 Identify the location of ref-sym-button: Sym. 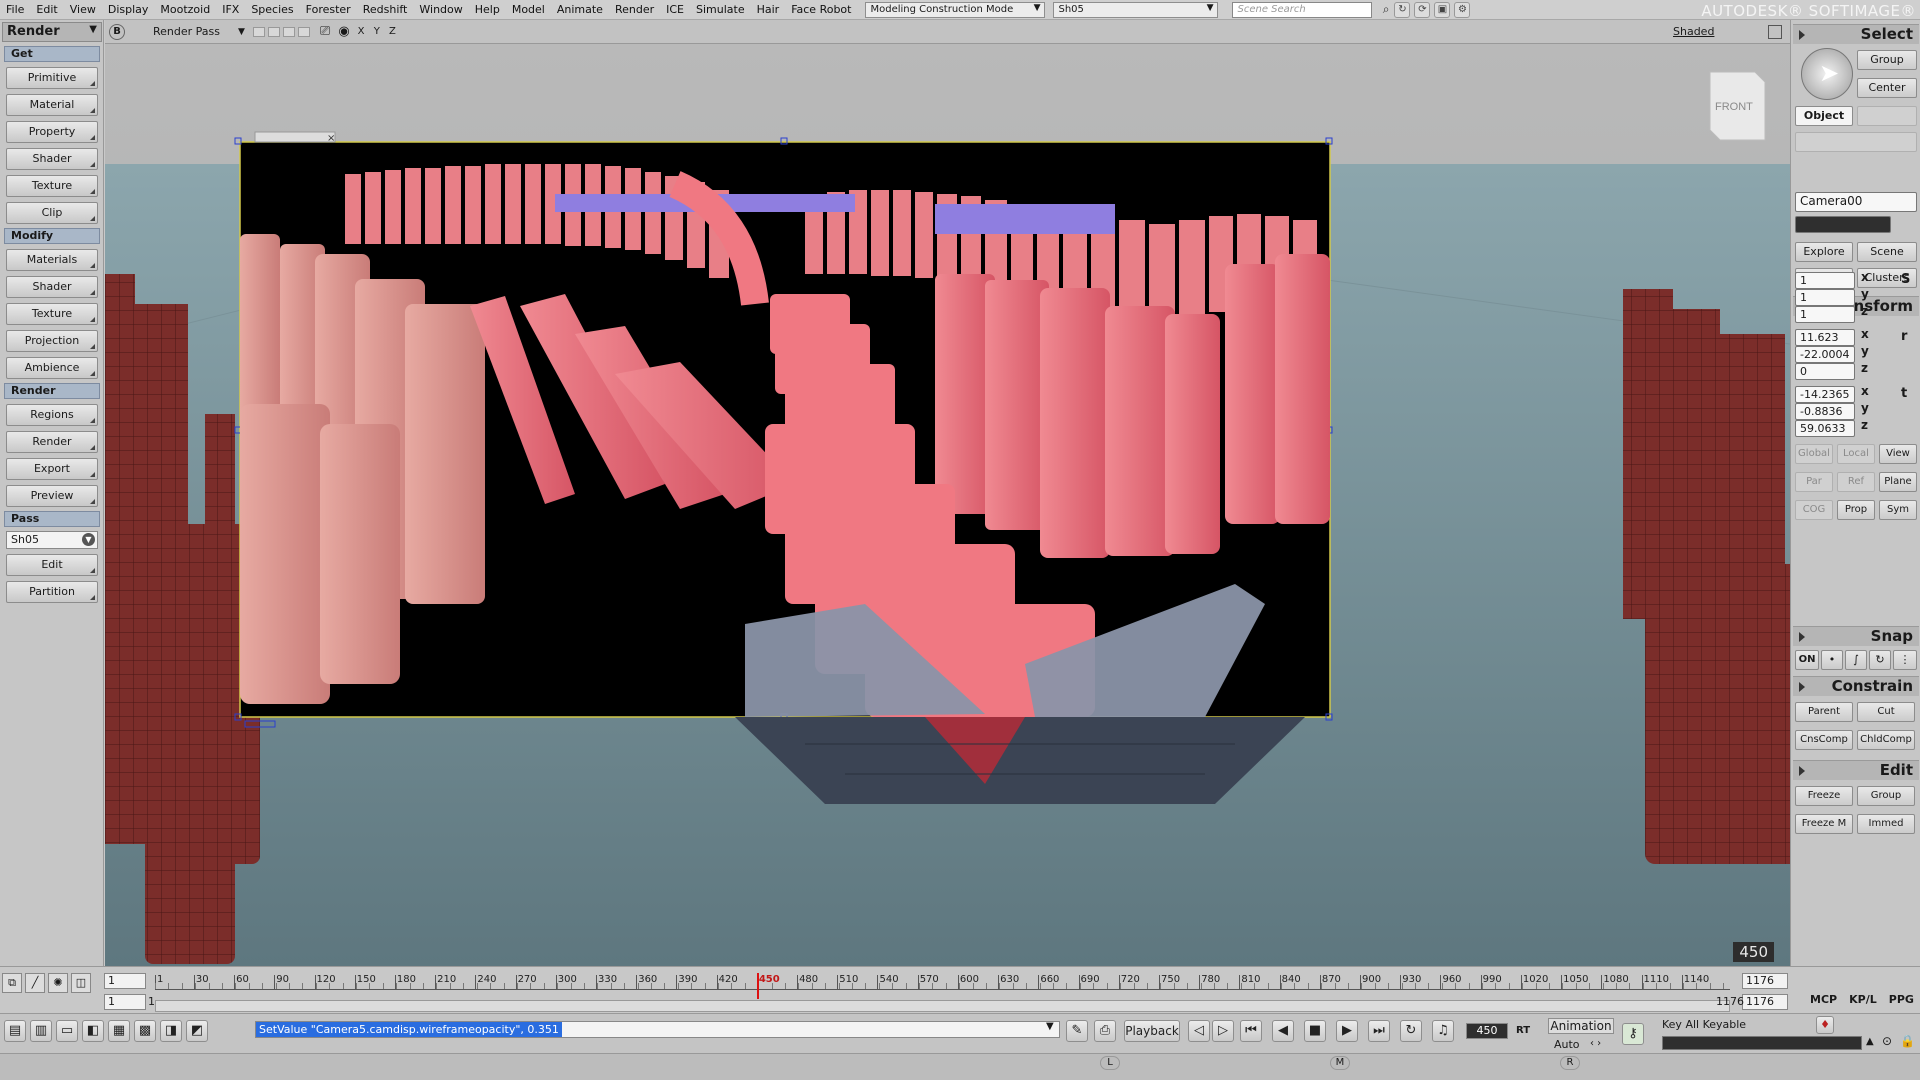
(1898, 510).